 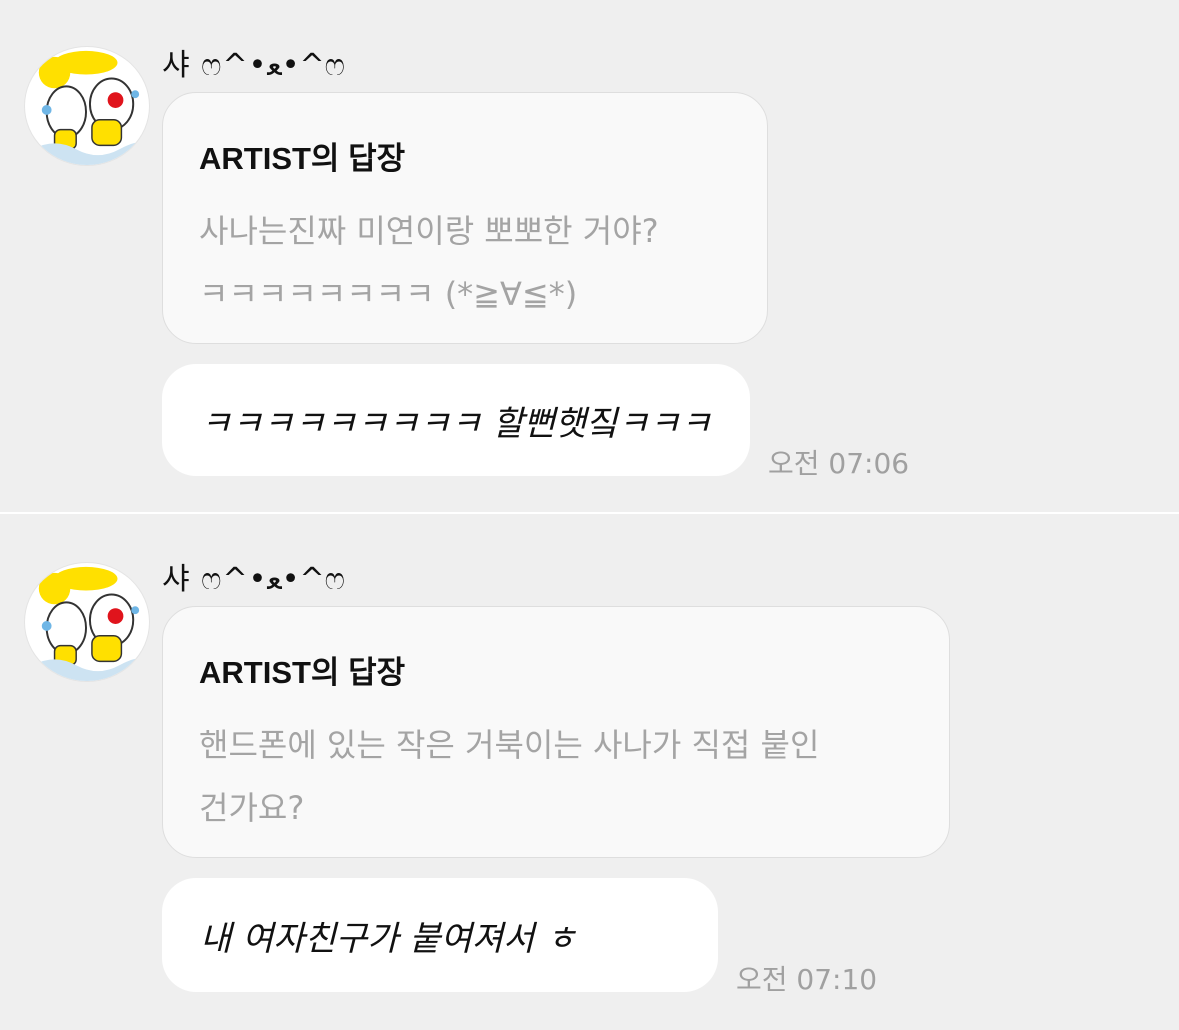 I want to click on message-timestamp: 오전 07:10, so click(x=807, y=979).